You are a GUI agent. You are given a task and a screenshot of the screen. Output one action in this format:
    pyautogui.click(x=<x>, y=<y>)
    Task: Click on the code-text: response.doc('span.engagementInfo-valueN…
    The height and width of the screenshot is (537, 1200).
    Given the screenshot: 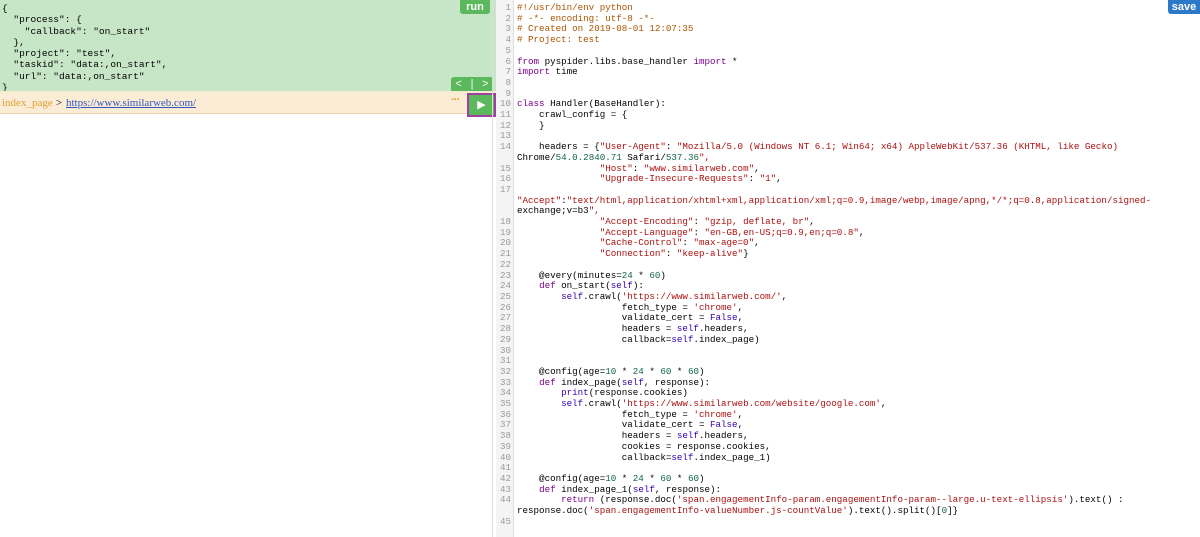 What is the action you would take?
    pyautogui.click(x=738, y=511)
    